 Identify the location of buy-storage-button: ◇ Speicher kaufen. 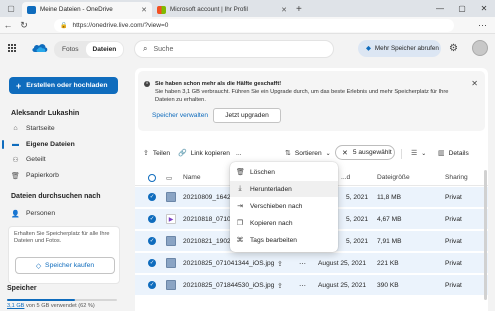
(65, 265).